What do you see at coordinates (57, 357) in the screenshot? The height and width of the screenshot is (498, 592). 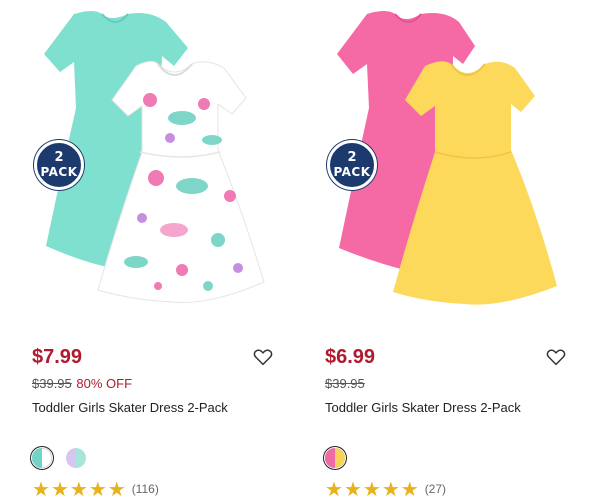 I see `sale-price: $7.99` at bounding box center [57, 357].